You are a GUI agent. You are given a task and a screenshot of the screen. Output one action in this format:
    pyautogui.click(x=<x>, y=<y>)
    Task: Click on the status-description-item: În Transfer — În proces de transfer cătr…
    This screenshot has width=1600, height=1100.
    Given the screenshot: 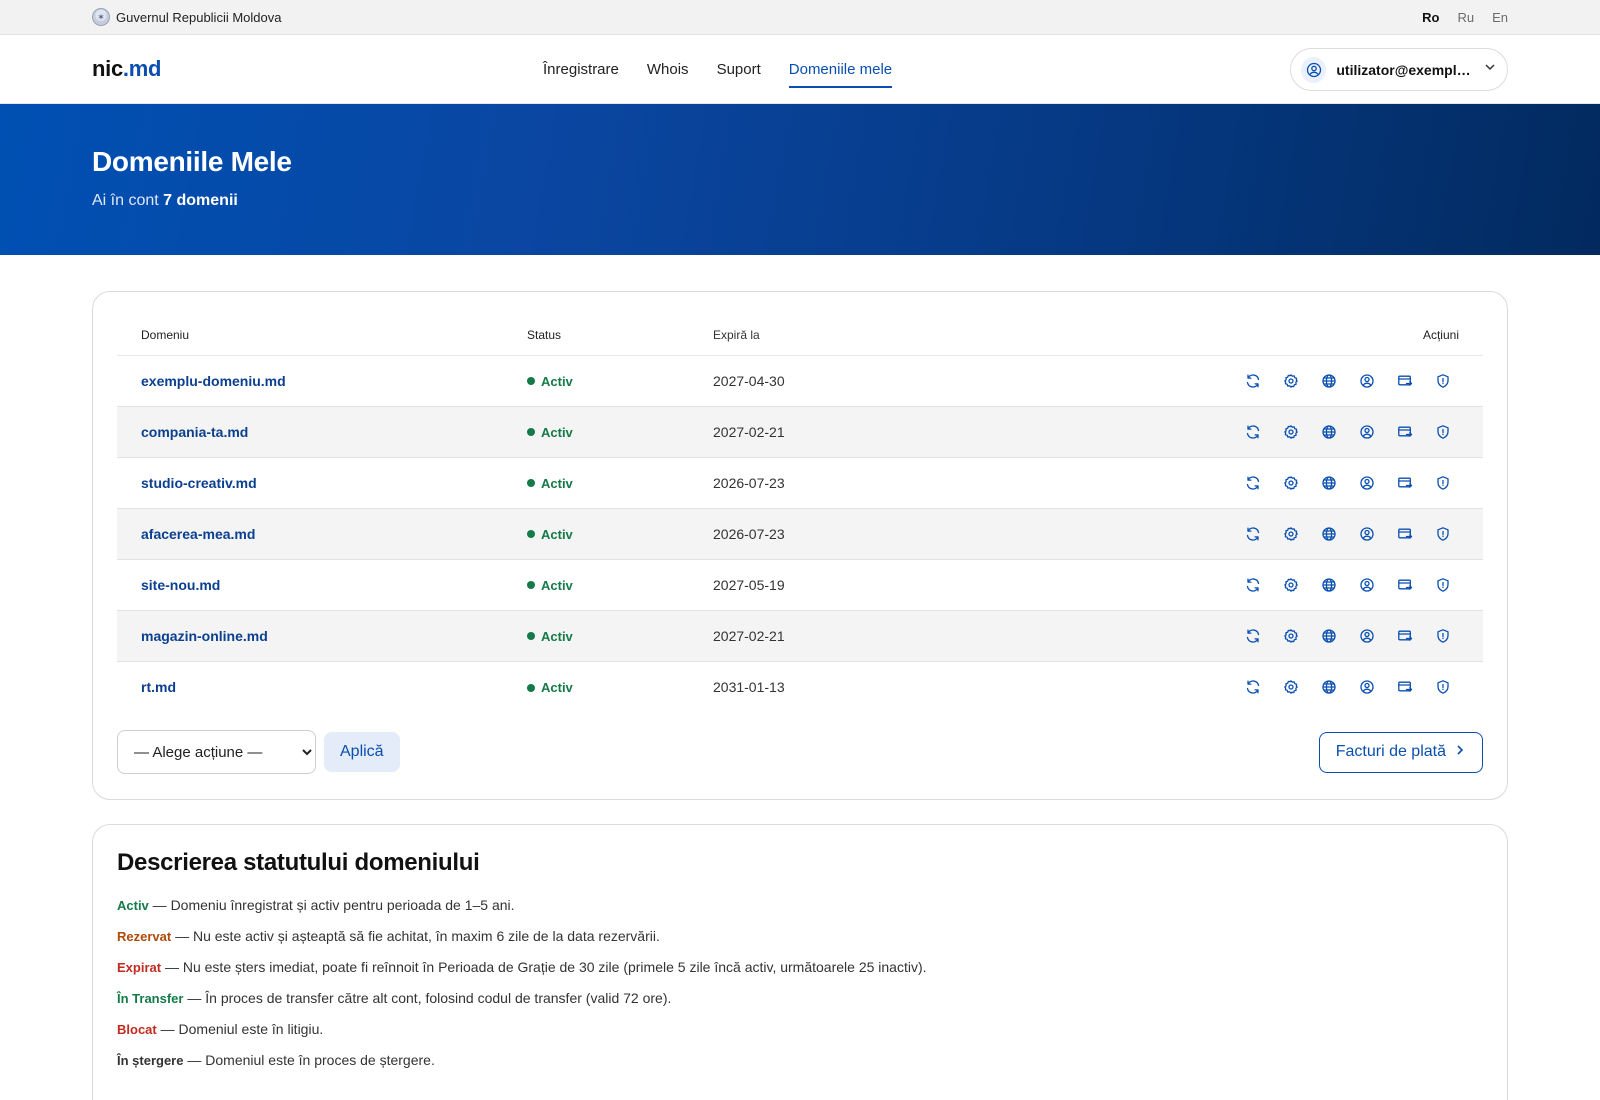 What is the action you would take?
    pyautogui.click(x=800, y=1003)
    